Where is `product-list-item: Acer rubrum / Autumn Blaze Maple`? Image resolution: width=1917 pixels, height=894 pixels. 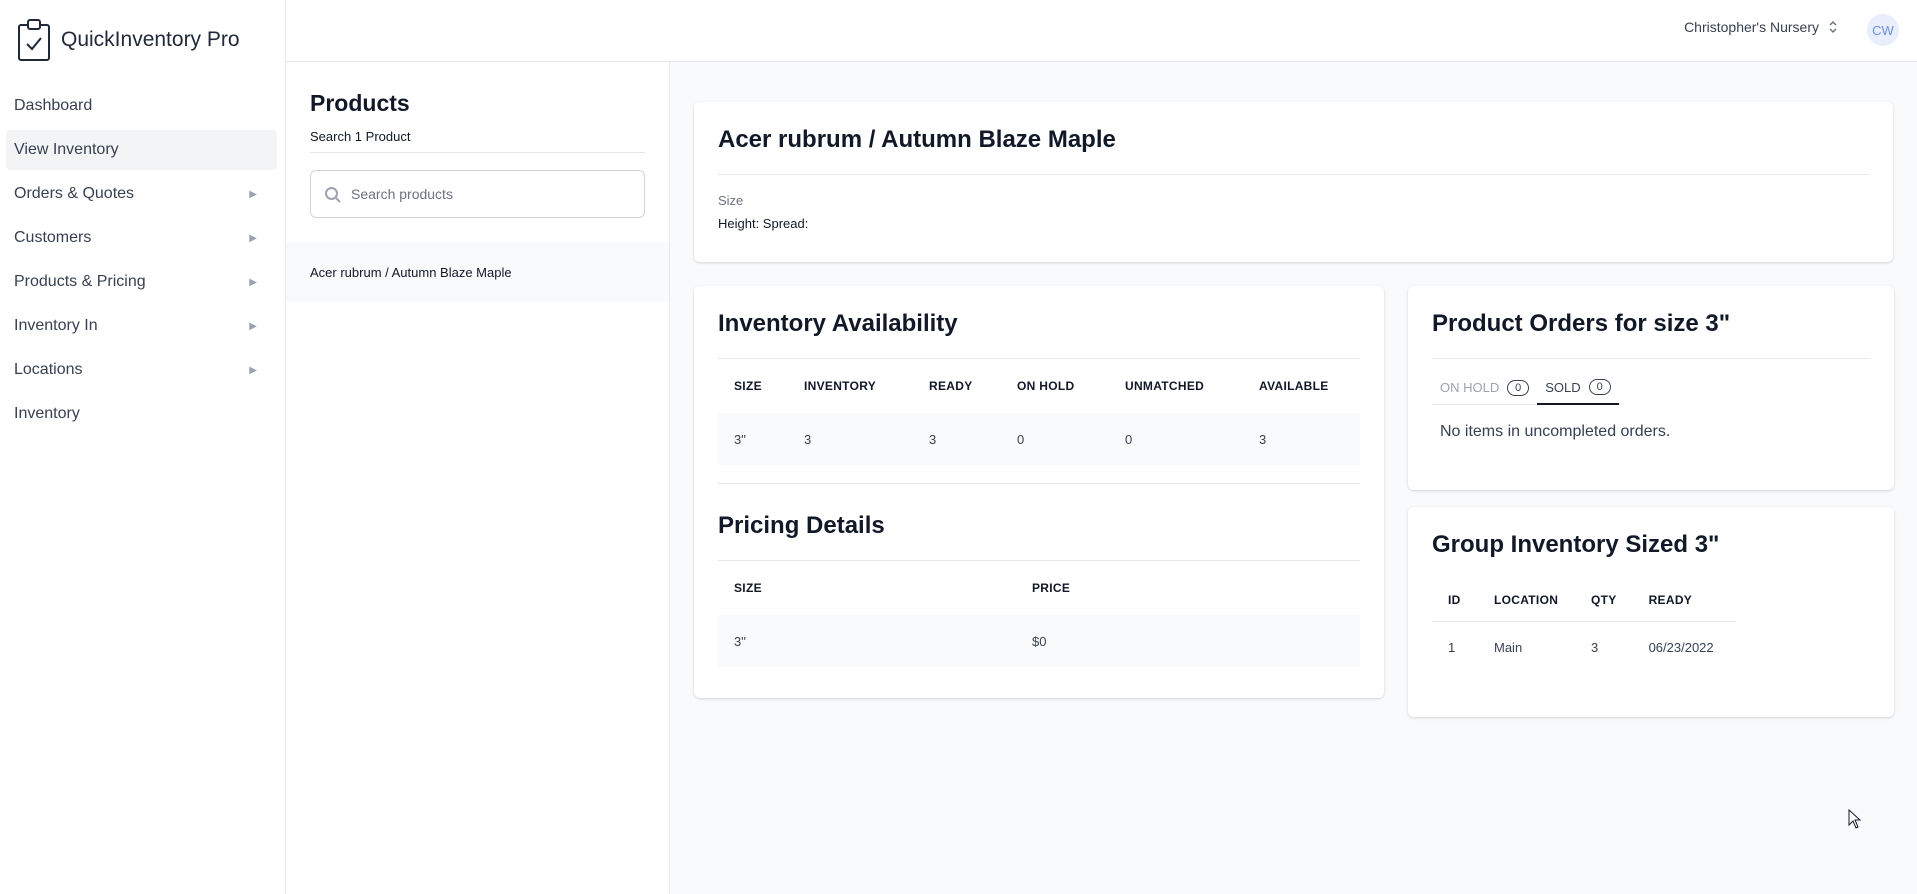
product-list-item: Acer rubrum / Autumn Blaze Maple is located at coordinates (477, 272).